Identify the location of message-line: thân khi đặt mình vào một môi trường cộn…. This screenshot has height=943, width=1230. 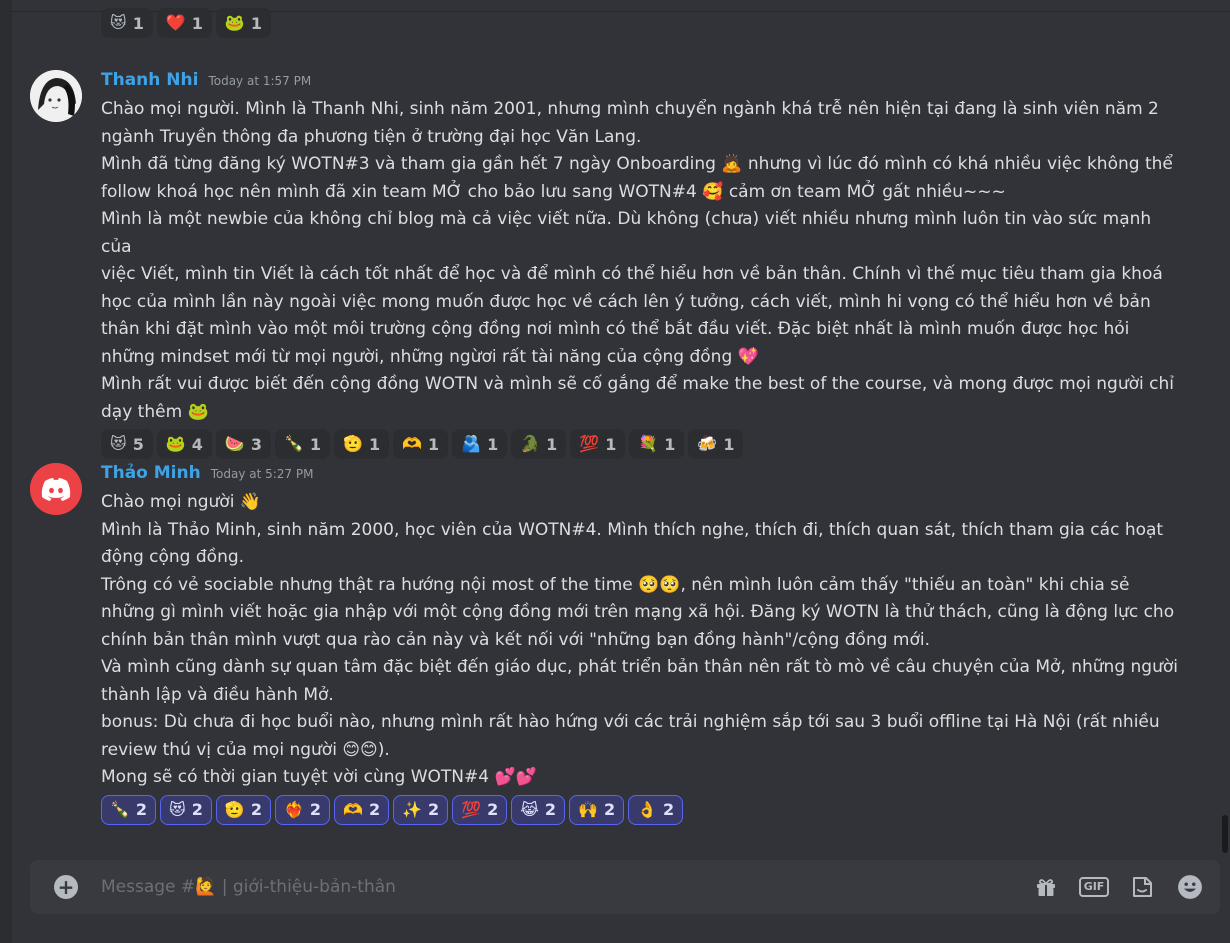
(615, 329).